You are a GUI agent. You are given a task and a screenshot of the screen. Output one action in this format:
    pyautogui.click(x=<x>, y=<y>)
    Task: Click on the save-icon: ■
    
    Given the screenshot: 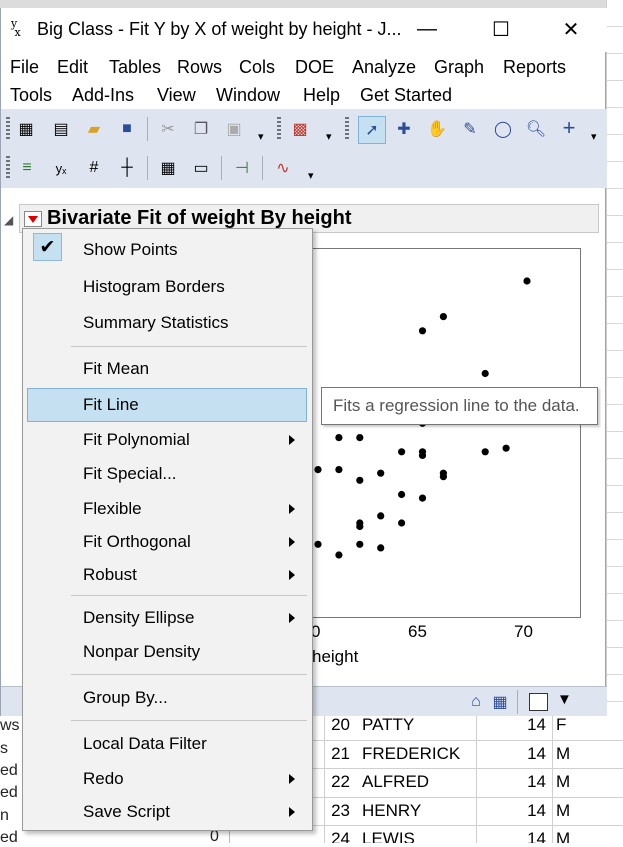 What is the action you would take?
    pyautogui.click(x=127, y=129)
    